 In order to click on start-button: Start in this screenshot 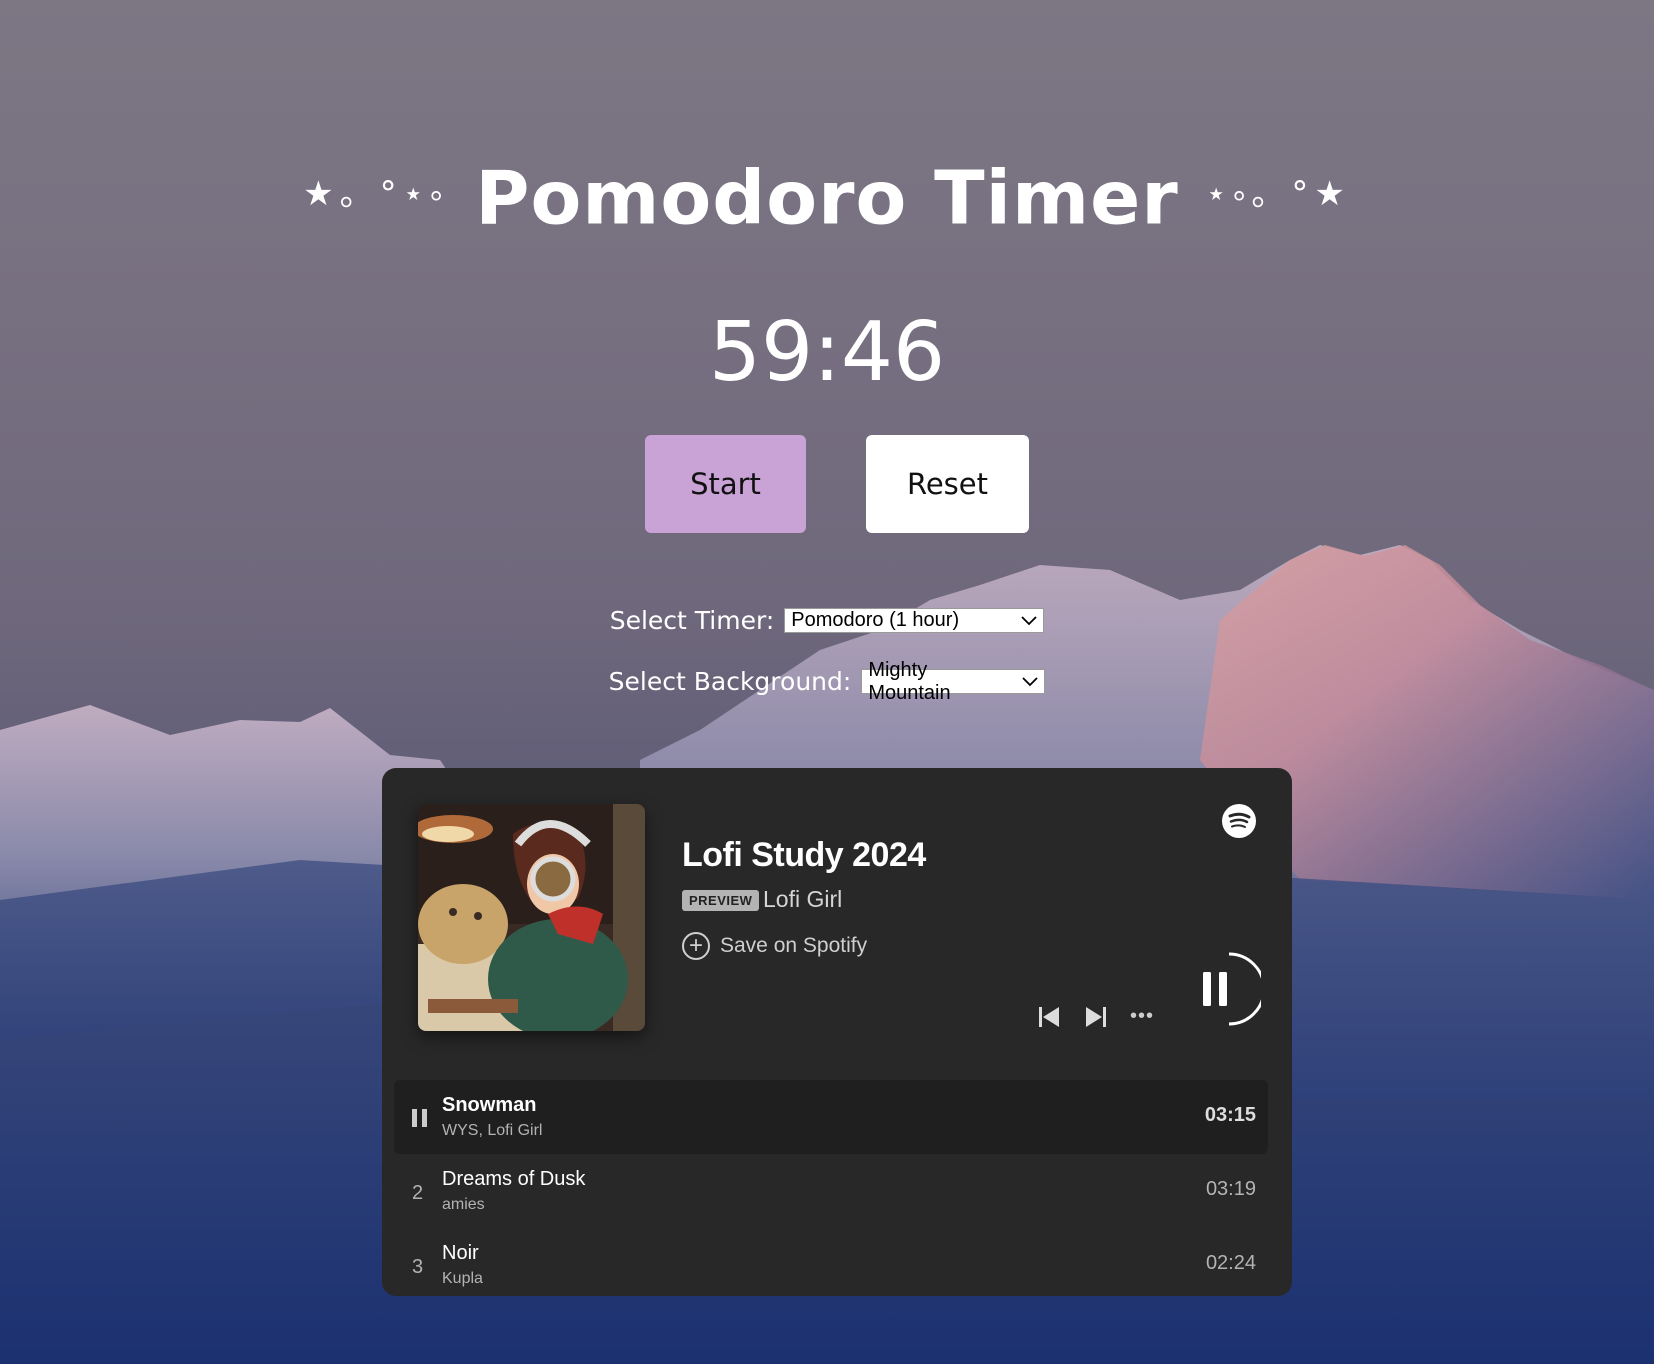, I will do `click(725, 484)`.